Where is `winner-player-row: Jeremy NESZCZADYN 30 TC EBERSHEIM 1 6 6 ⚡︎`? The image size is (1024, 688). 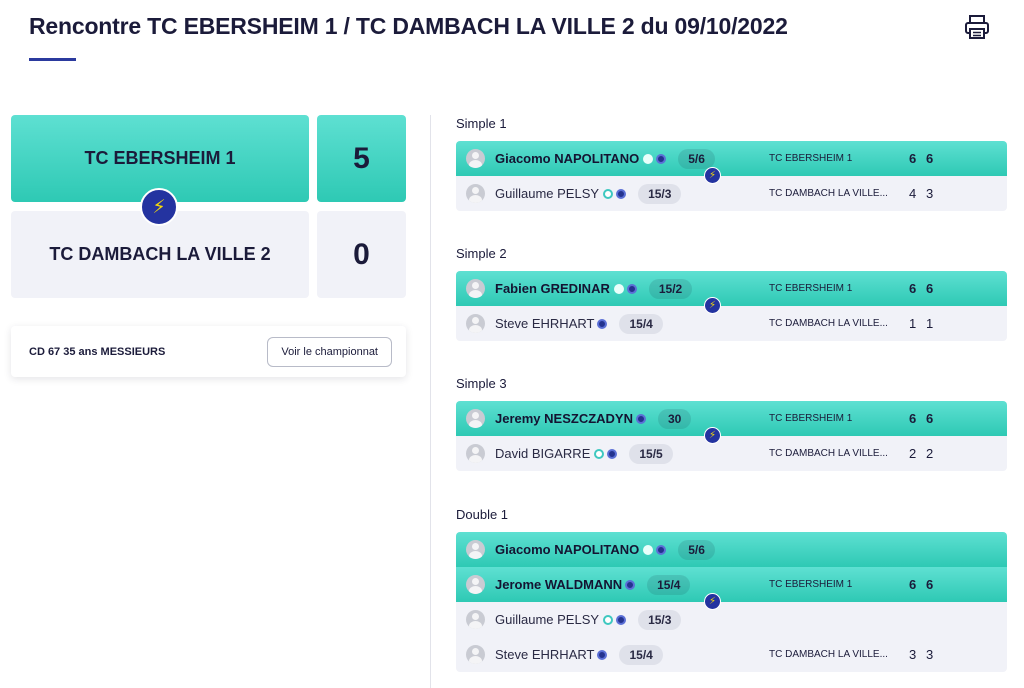
winner-player-row: Jeremy NESZCZADYN 30 TC EBERSHEIM 1 6 6 ⚡︎ is located at coordinates (731, 422).